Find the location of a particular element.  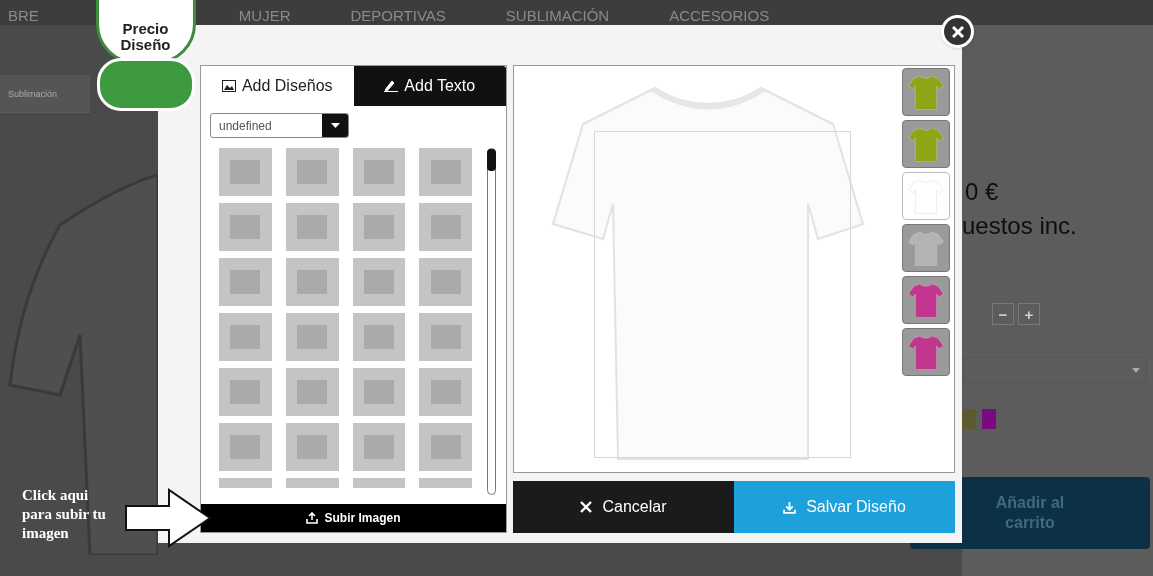

category-select: undefined is located at coordinates (279, 125).